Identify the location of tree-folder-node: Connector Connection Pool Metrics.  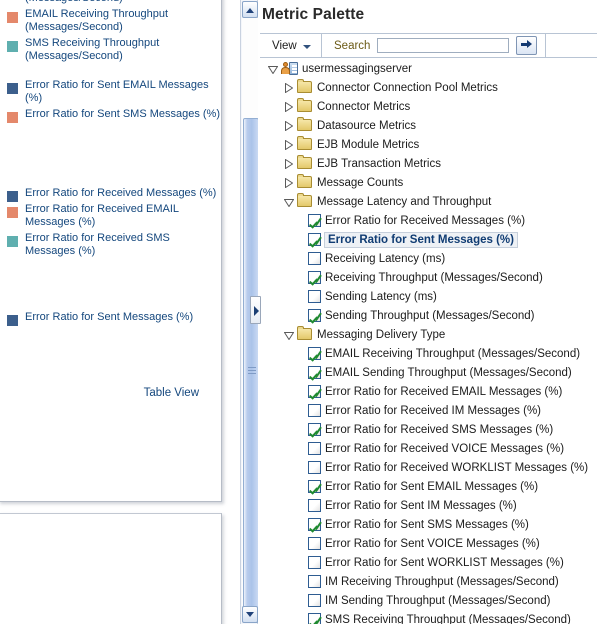
(428, 87).